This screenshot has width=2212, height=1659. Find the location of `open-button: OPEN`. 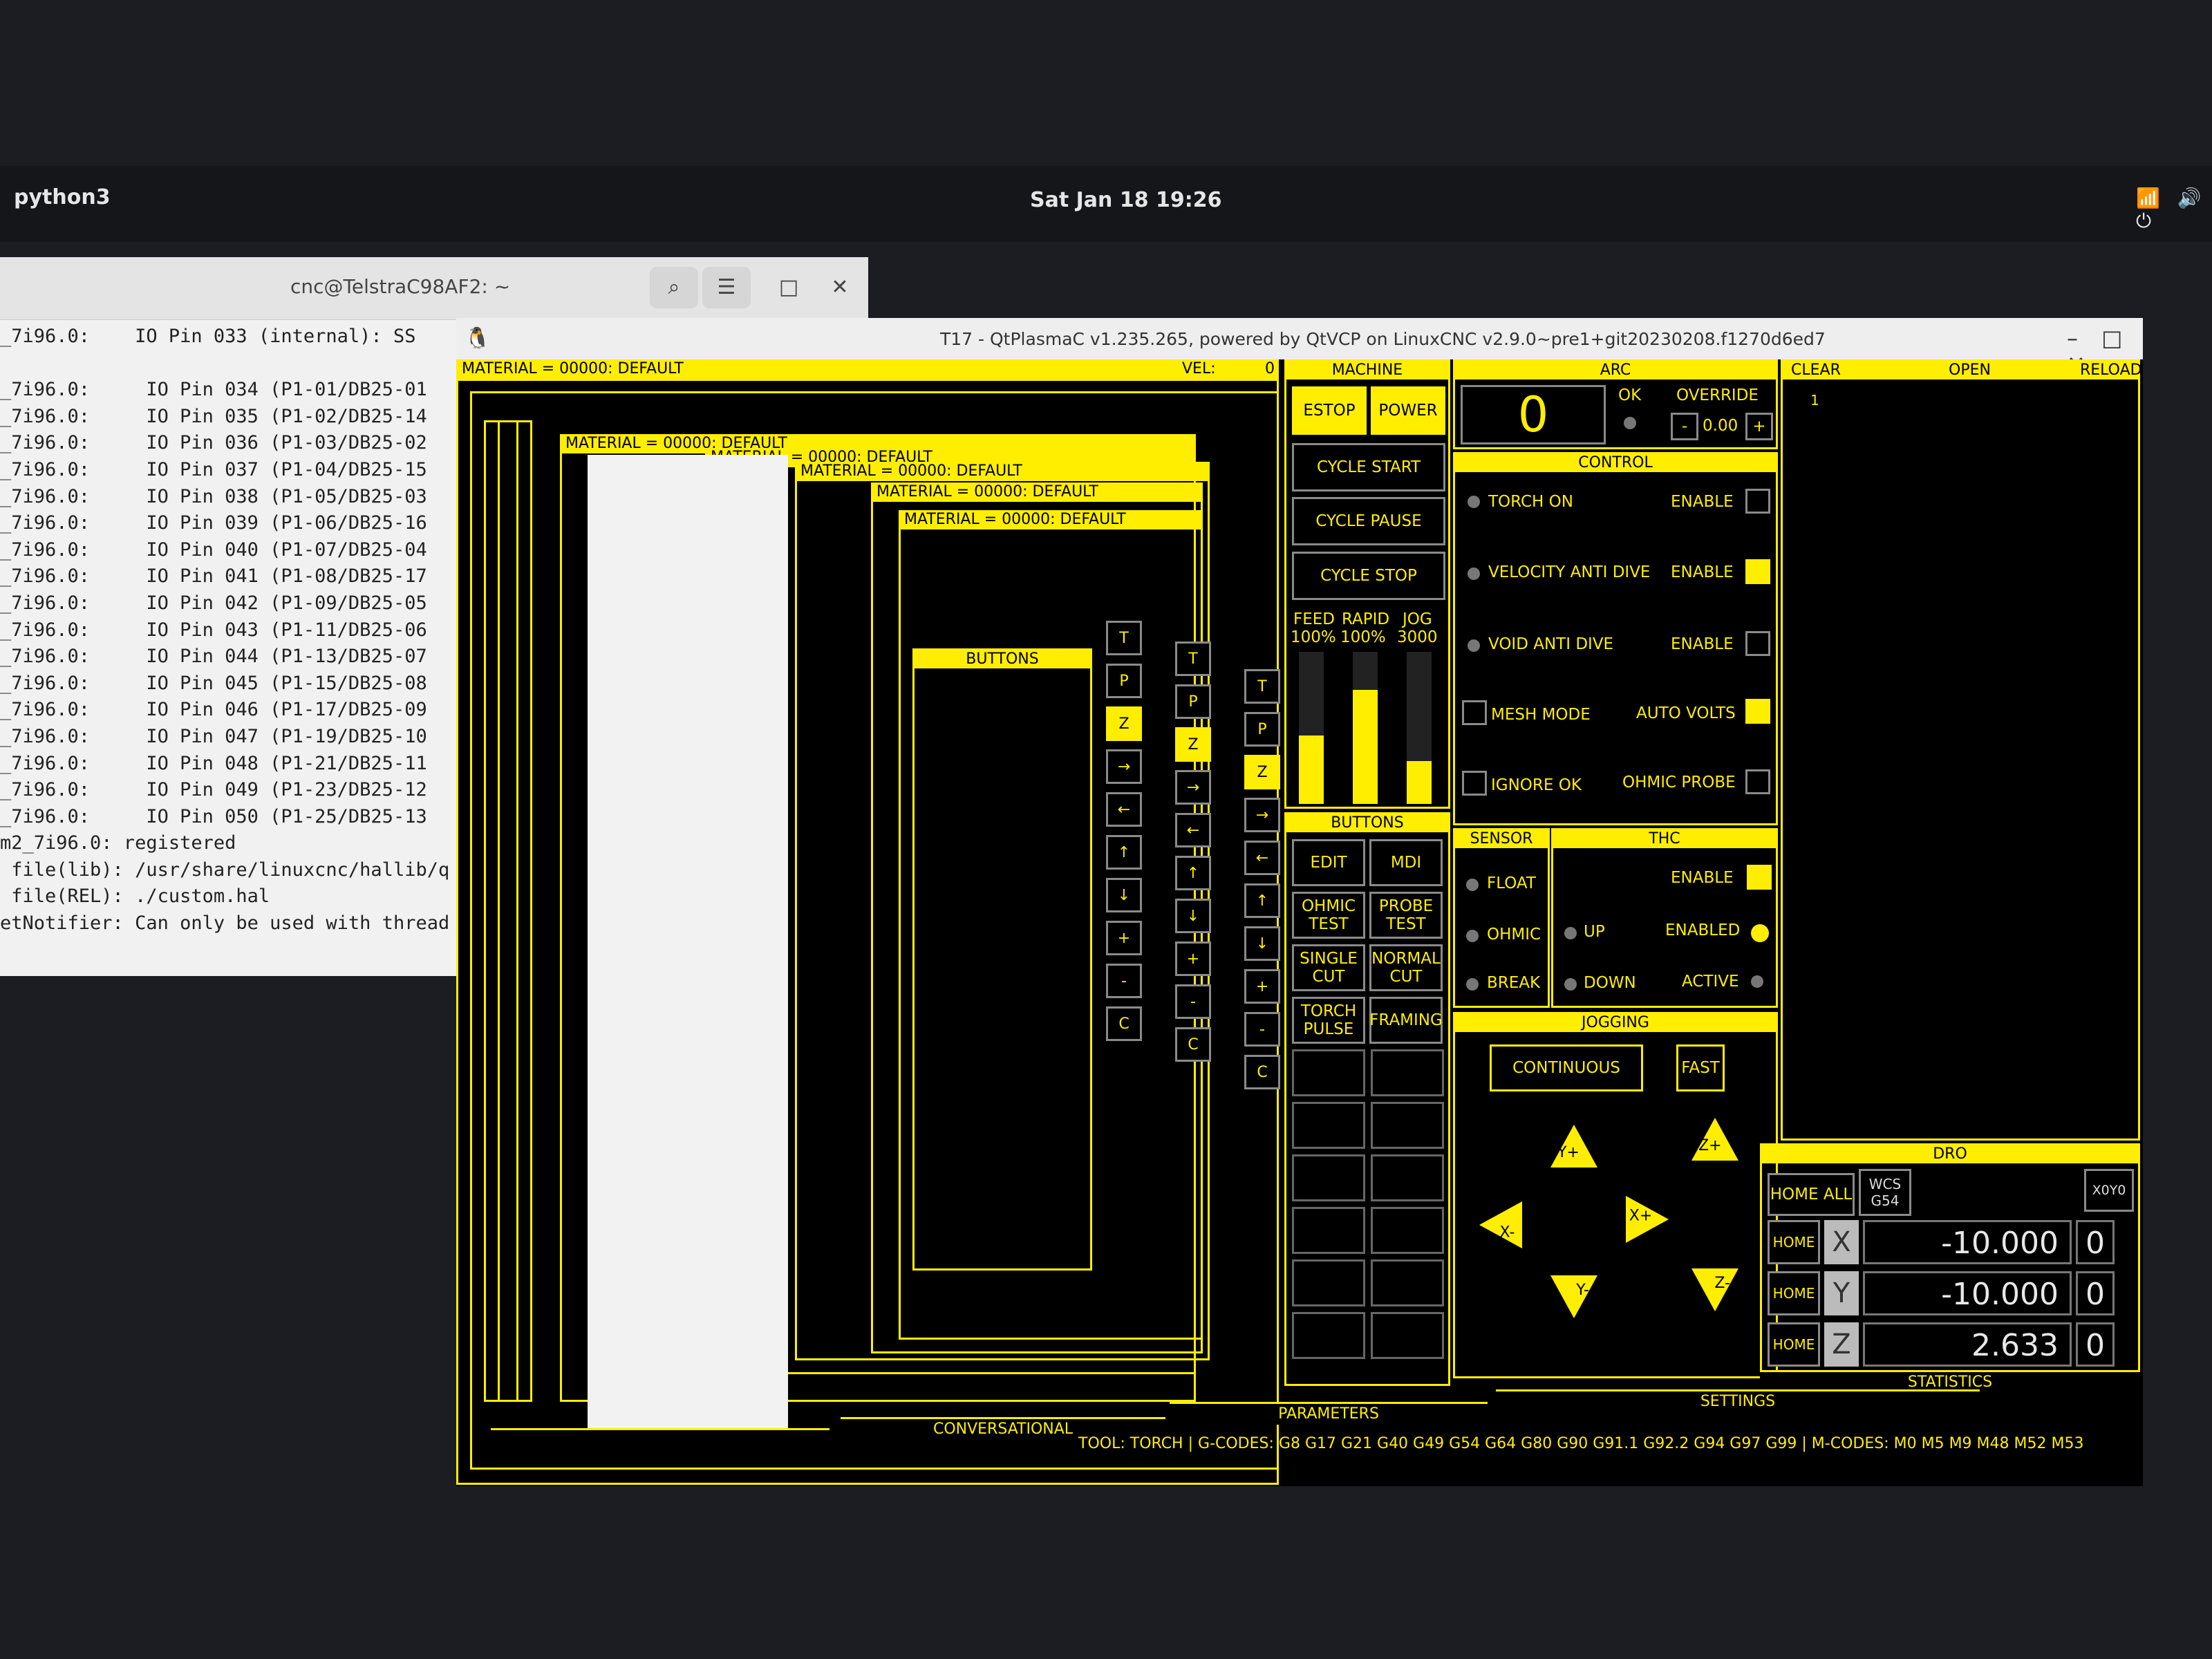

open-button: OPEN is located at coordinates (1970, 371).